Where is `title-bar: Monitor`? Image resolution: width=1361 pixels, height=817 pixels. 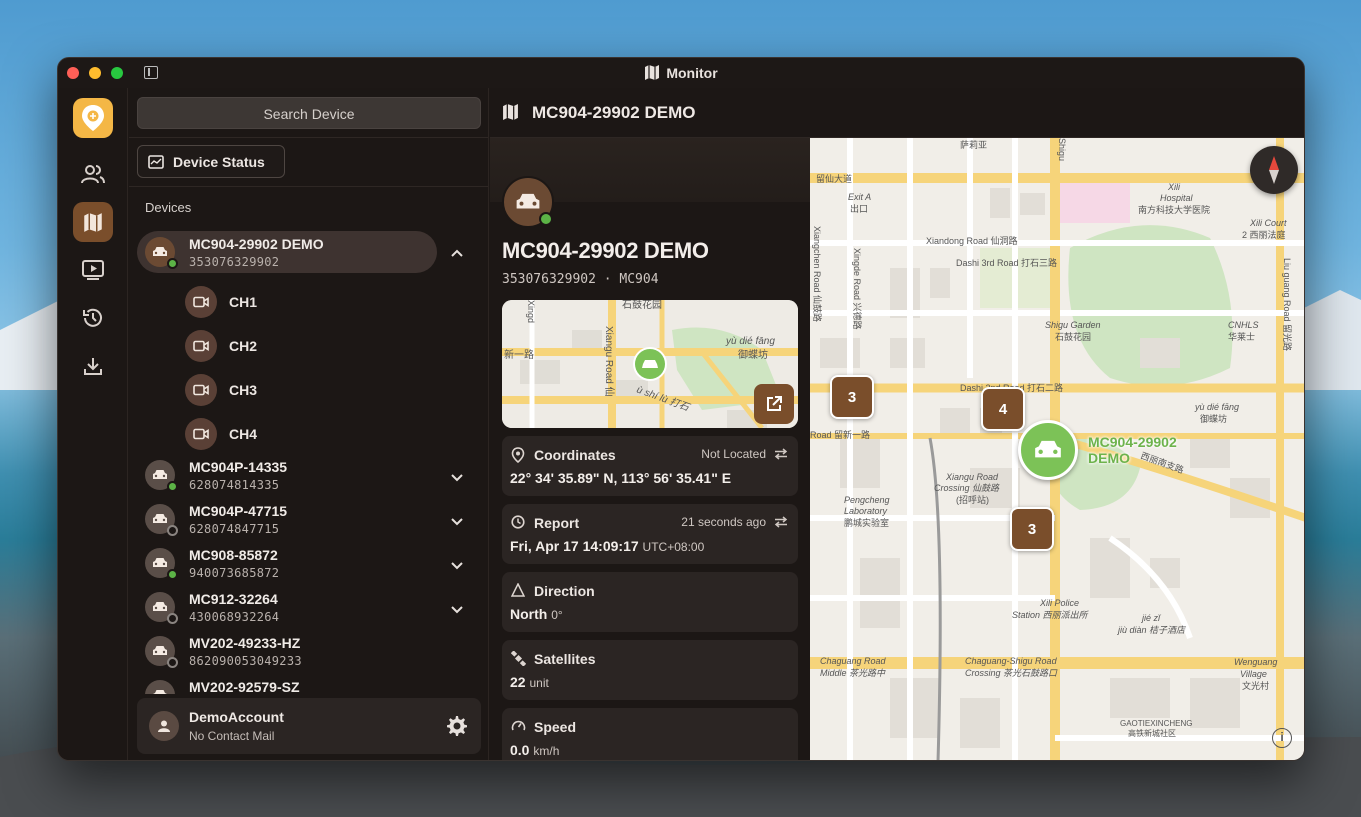 title-bar: Monitor is located at coordinates (681, 73).